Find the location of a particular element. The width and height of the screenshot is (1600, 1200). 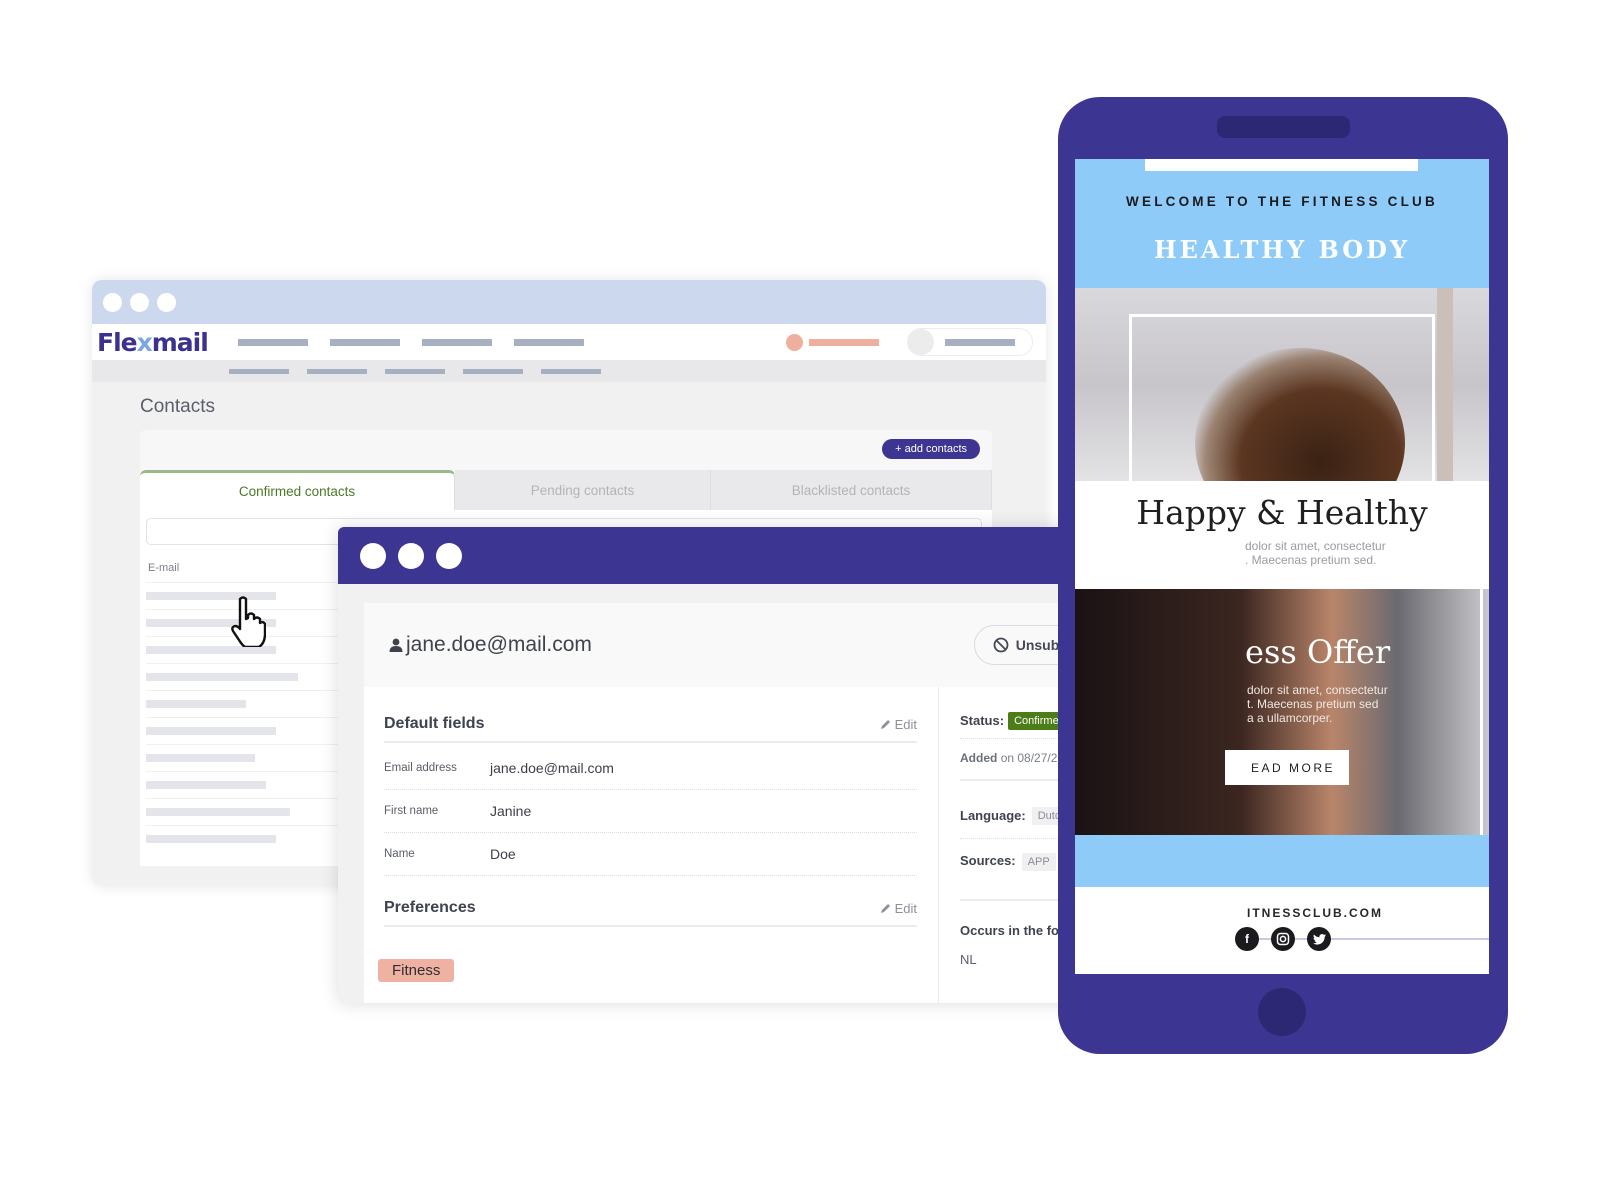

preferences-header: Preferences Edit is located at coordinates (650, 909).